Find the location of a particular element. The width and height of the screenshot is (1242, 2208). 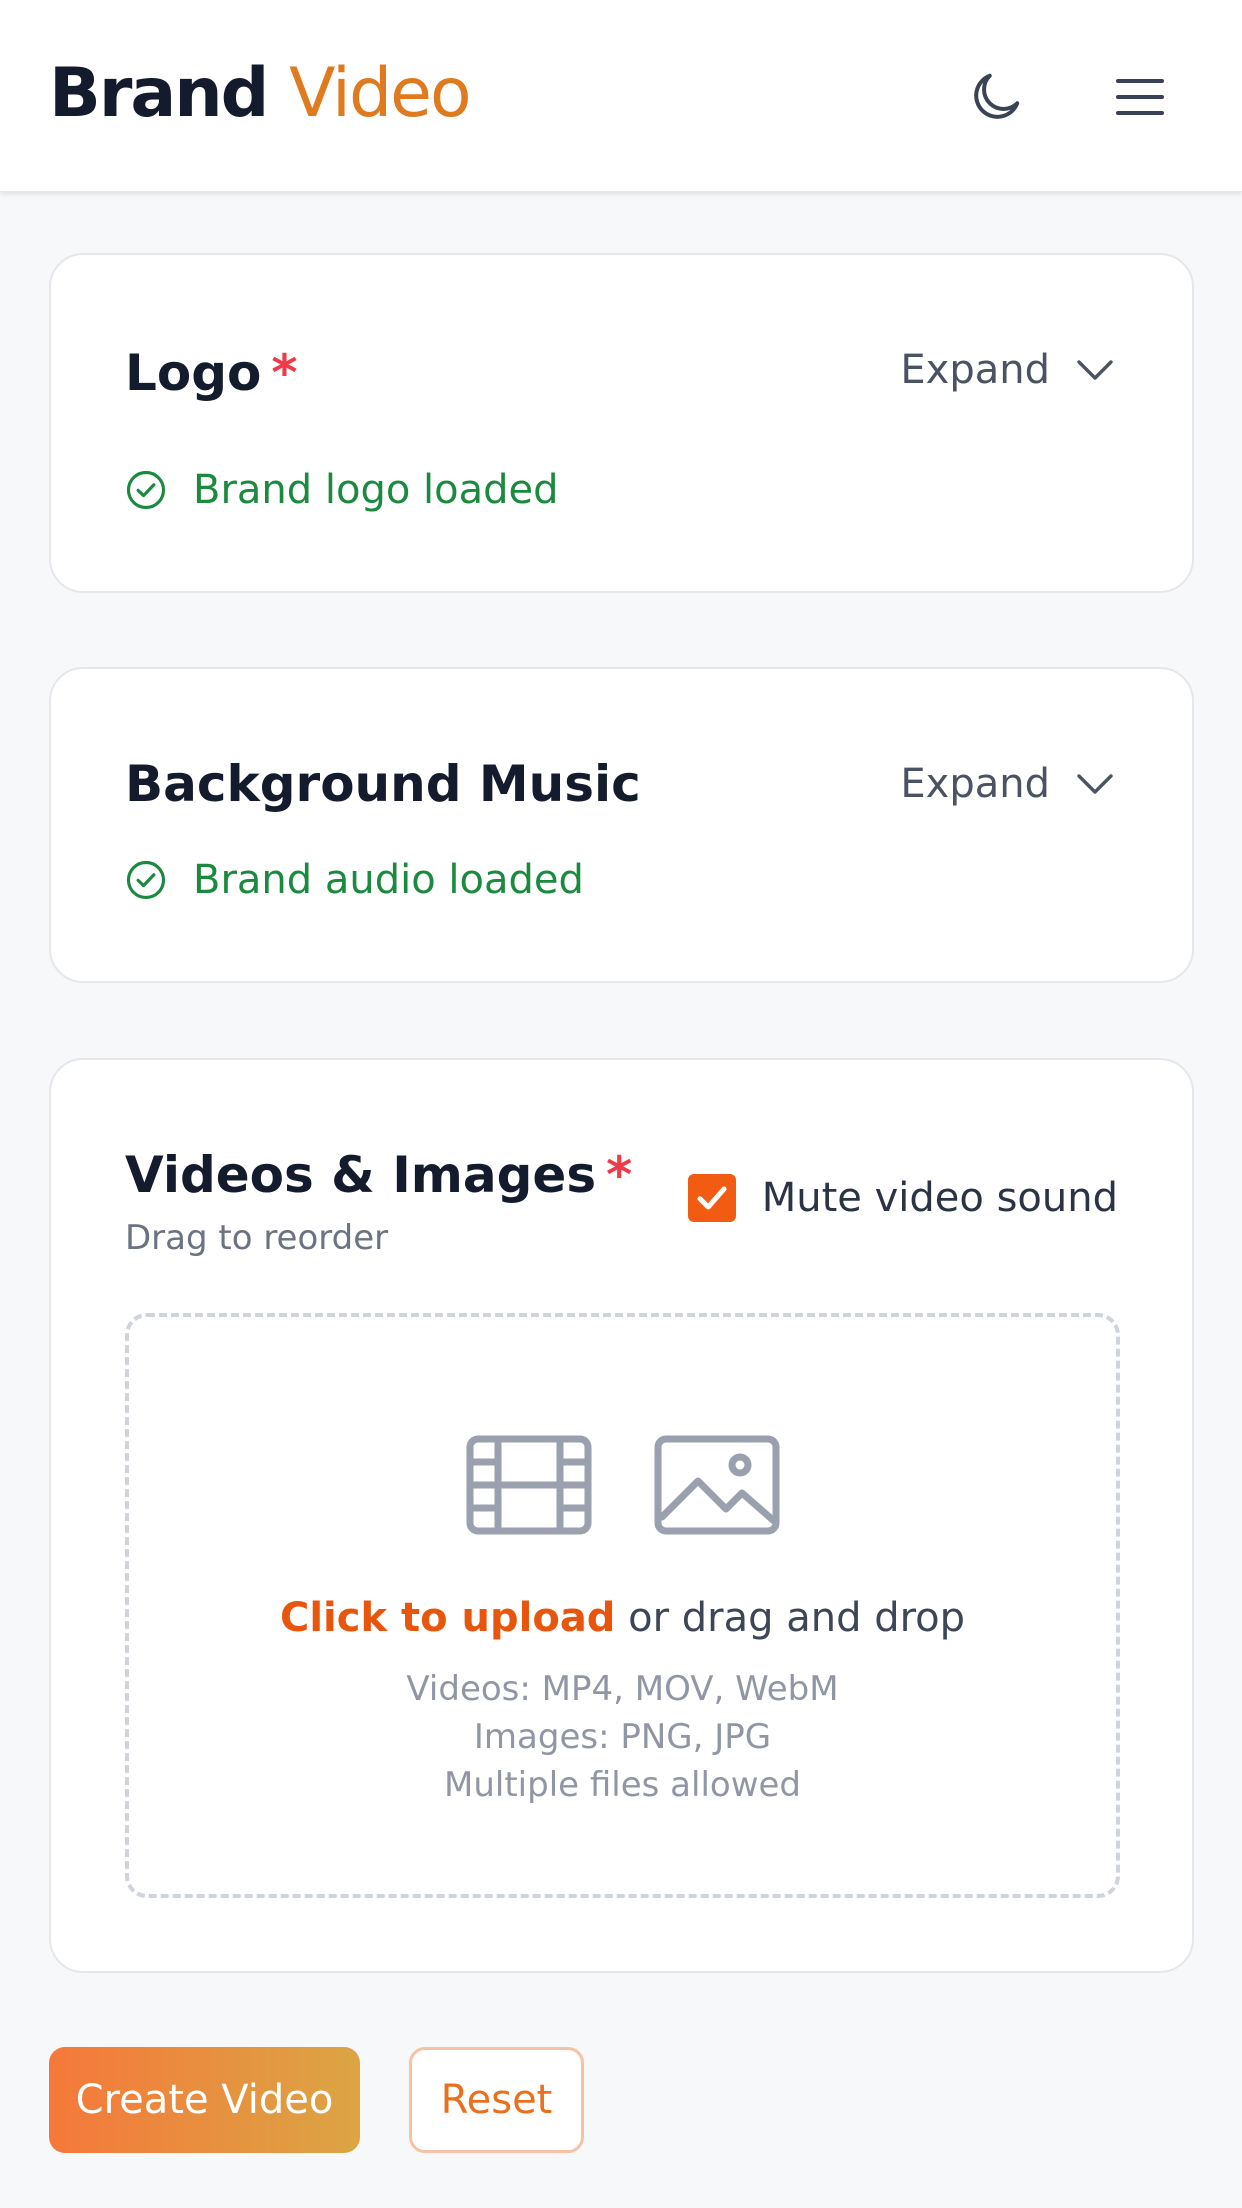

mute-video-toggle: Mute video sound is located at coordinates (902, 1198).